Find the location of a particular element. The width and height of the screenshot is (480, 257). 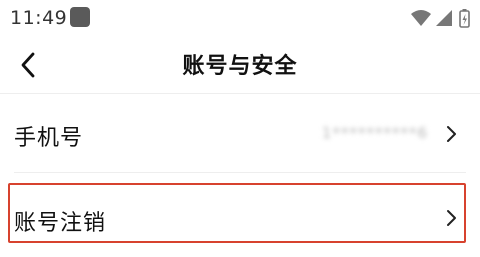

page-title: 账号与安全 is located at coordinates (240, 66).